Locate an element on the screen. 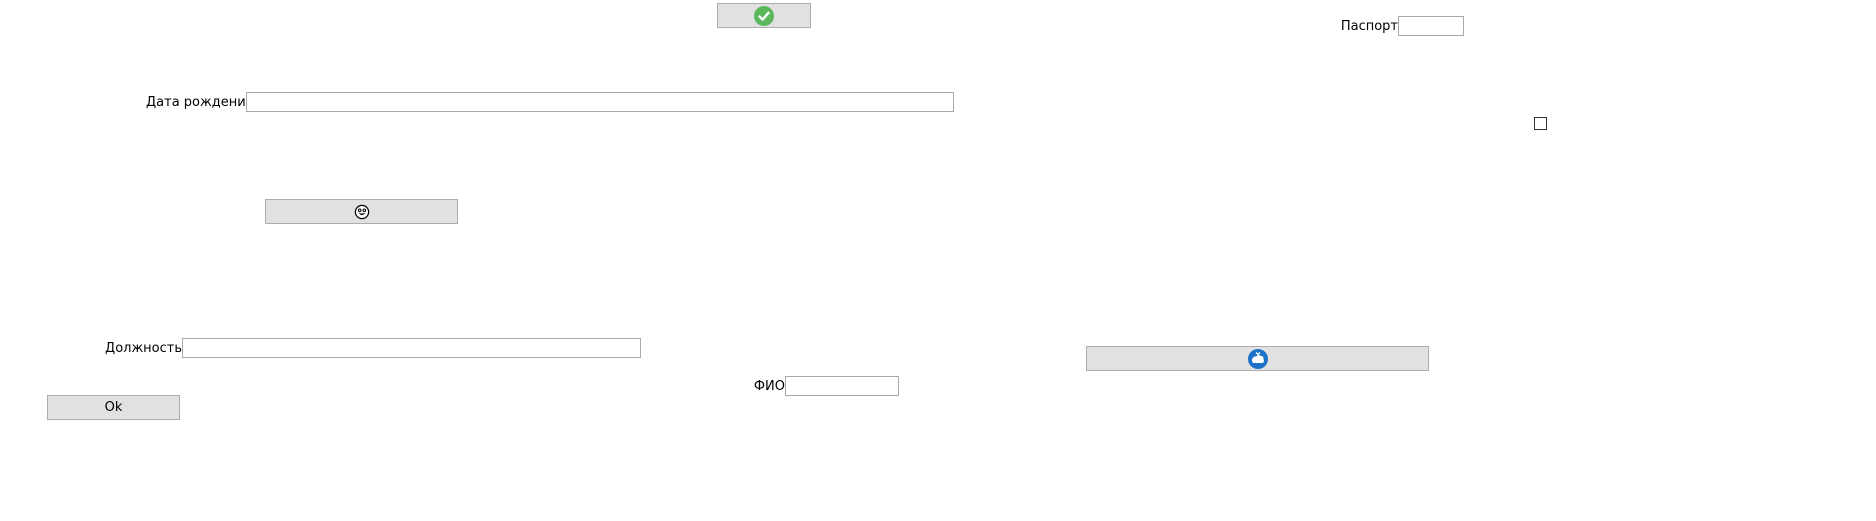 The width and height of the screenshot is (1876, 521). full-name-field is located at coordinates (842, 386).